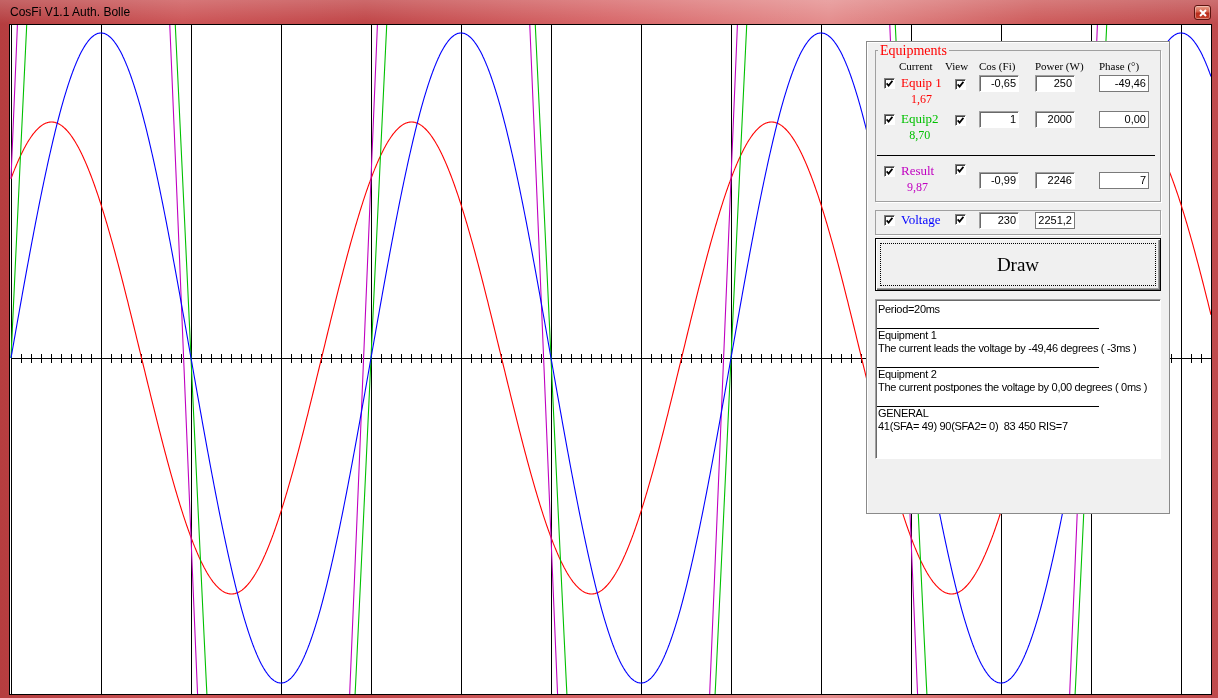 The width and height of the screenshot is (1218, 698). I want to click on window-title: CosFi V1.1 Auth. Bolle, so click(70, 12).